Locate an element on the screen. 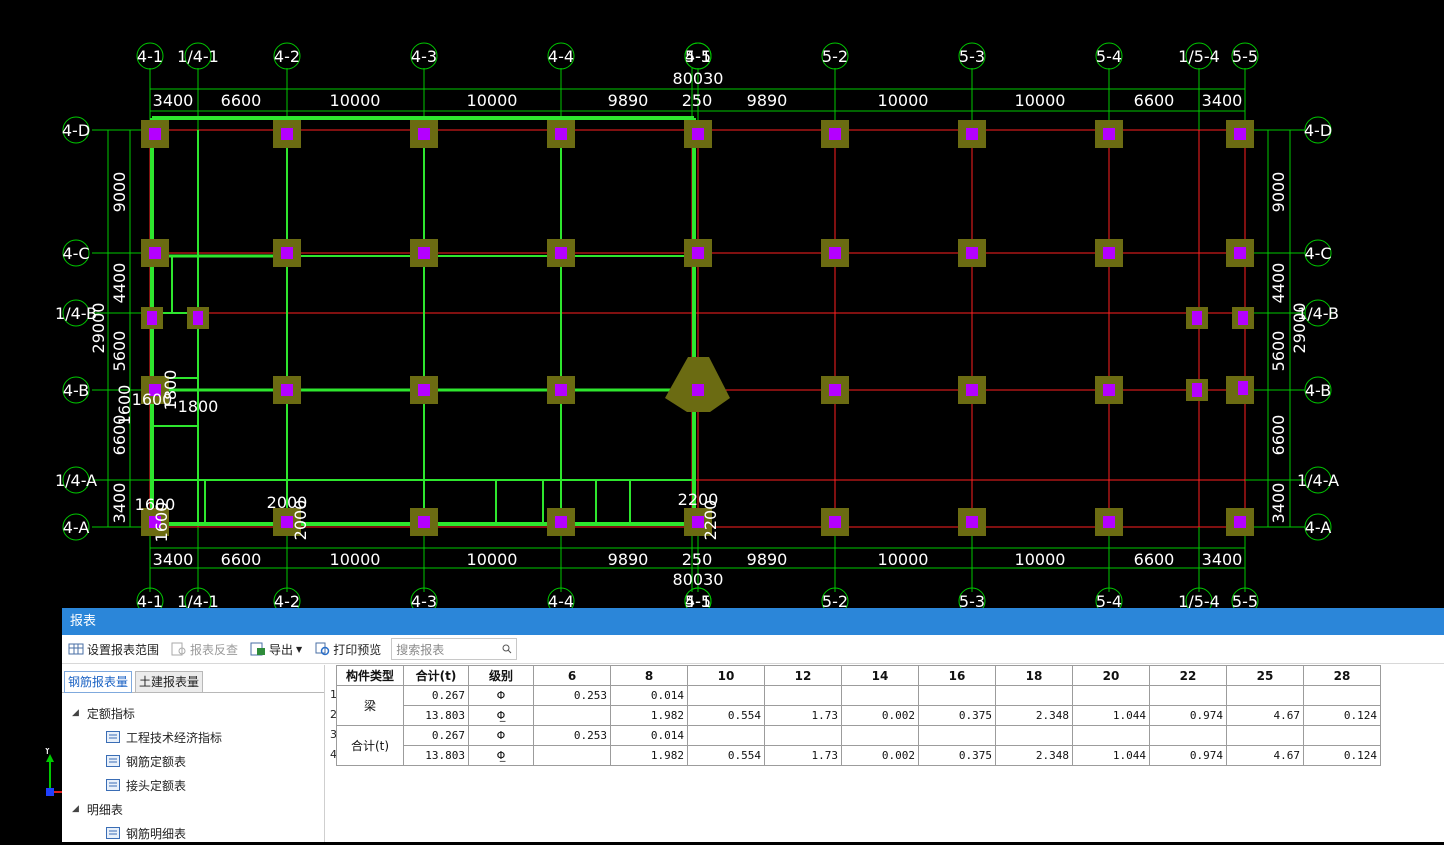  column-header: 合计(t) is located at coordinates (436, 675).